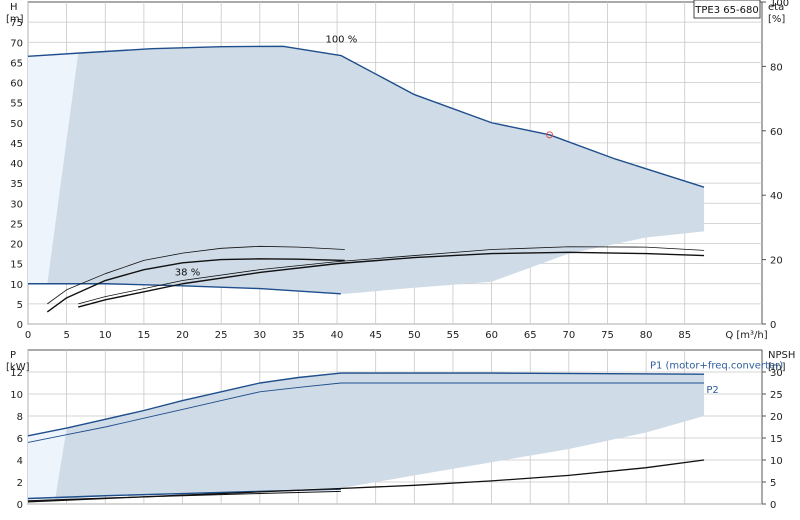 Image resolution: width=800 pixels, height=520 pixels. What do you see at coordinates (776, 461) in the screenshot?
I see `right-tick-label: 10` at bounding box center [776, 461].